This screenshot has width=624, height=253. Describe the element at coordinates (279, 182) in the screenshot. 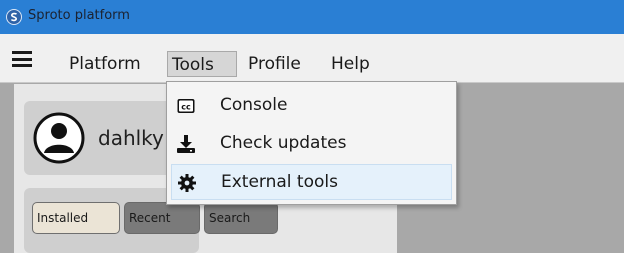

I see `external-tools-label: External tools` at that location.